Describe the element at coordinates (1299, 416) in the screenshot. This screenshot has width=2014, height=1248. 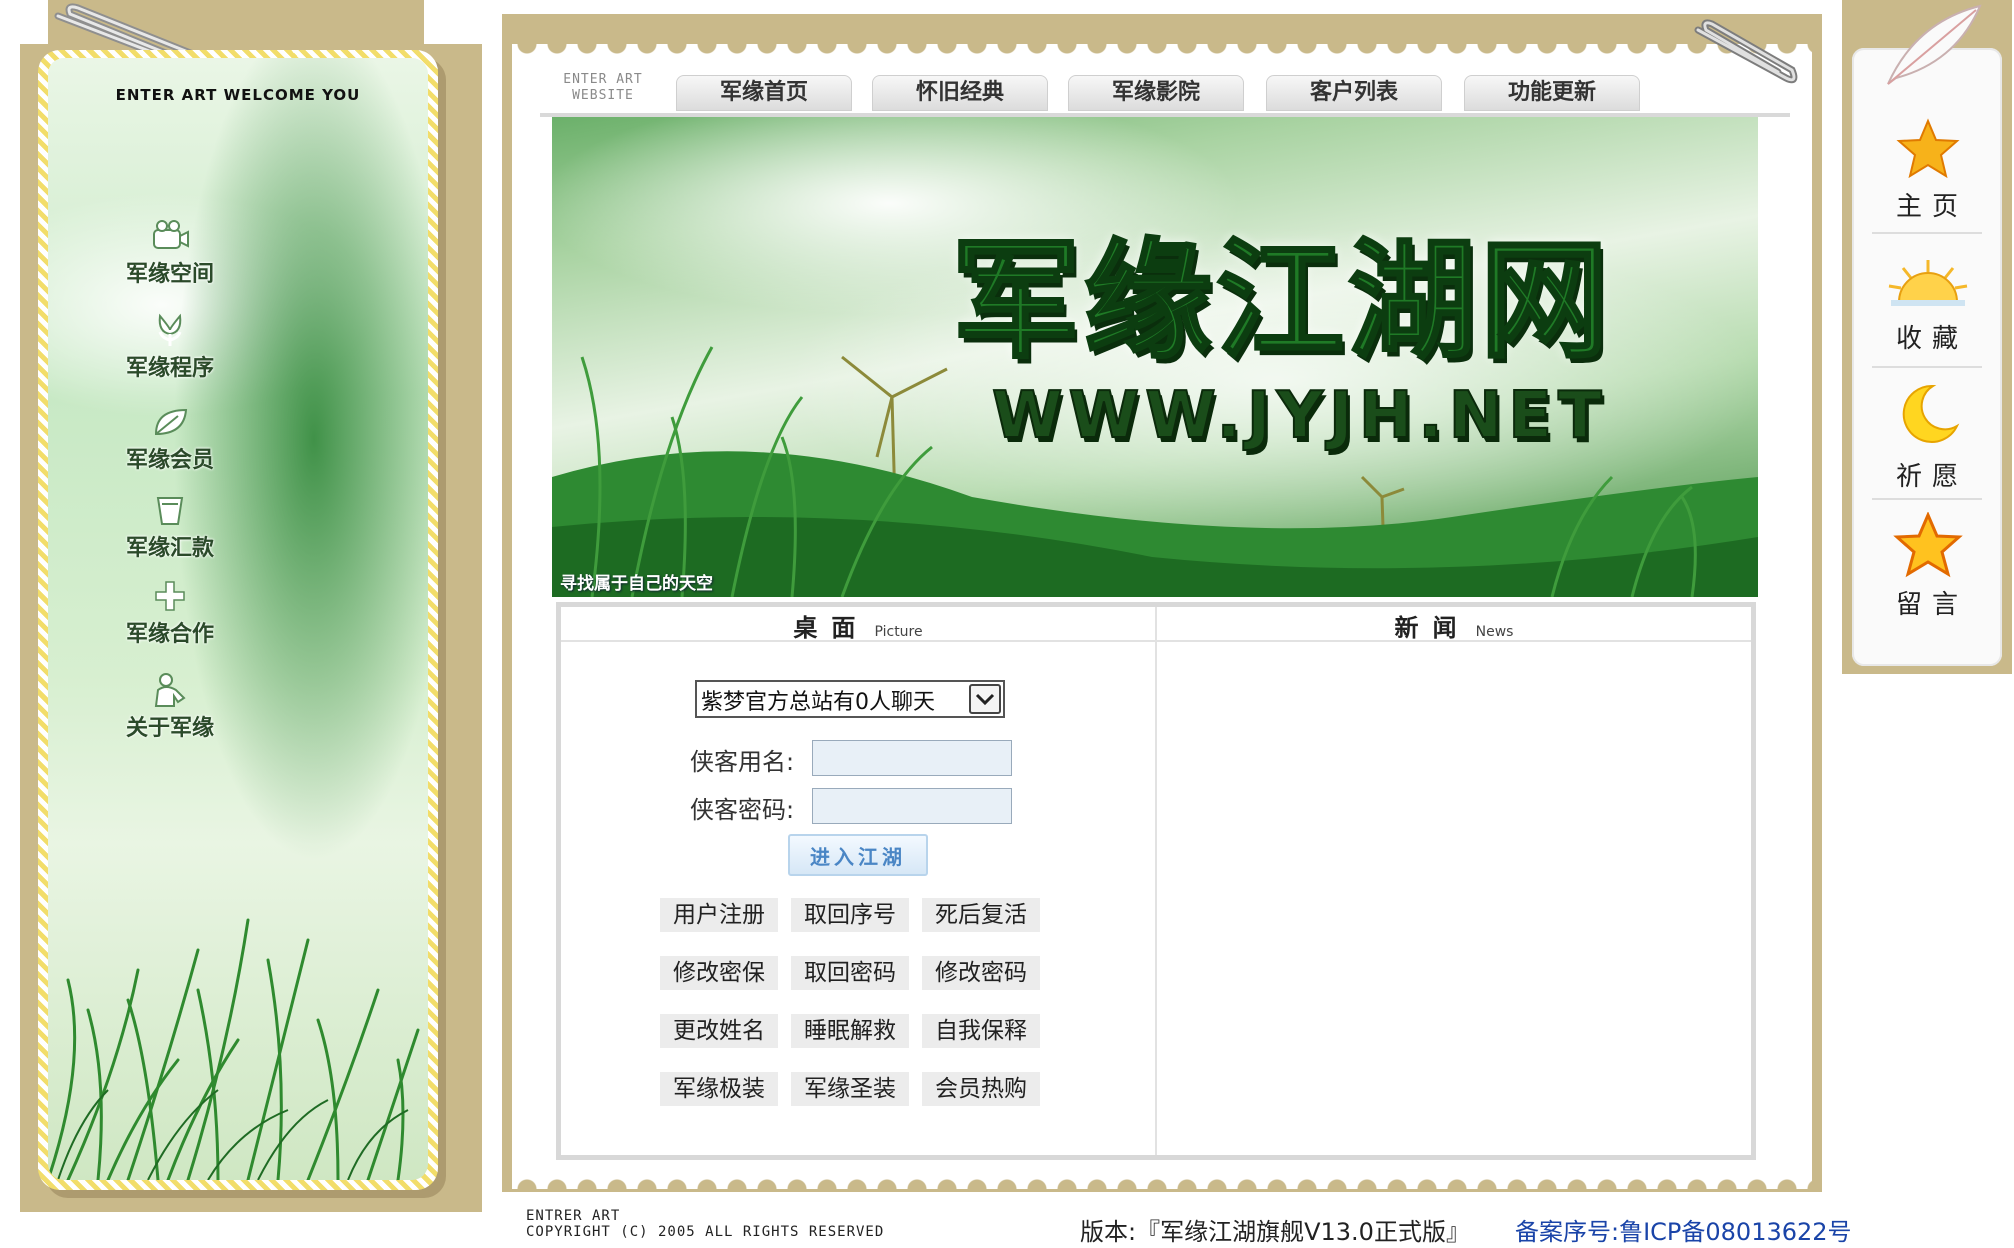
I see `banner-url: WWW.JYJH.NET` at that location.